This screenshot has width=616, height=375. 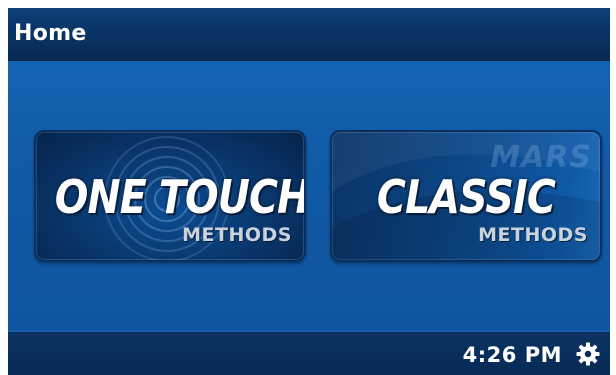 I want to click on page-title: Home, so click(x=50, y=33).